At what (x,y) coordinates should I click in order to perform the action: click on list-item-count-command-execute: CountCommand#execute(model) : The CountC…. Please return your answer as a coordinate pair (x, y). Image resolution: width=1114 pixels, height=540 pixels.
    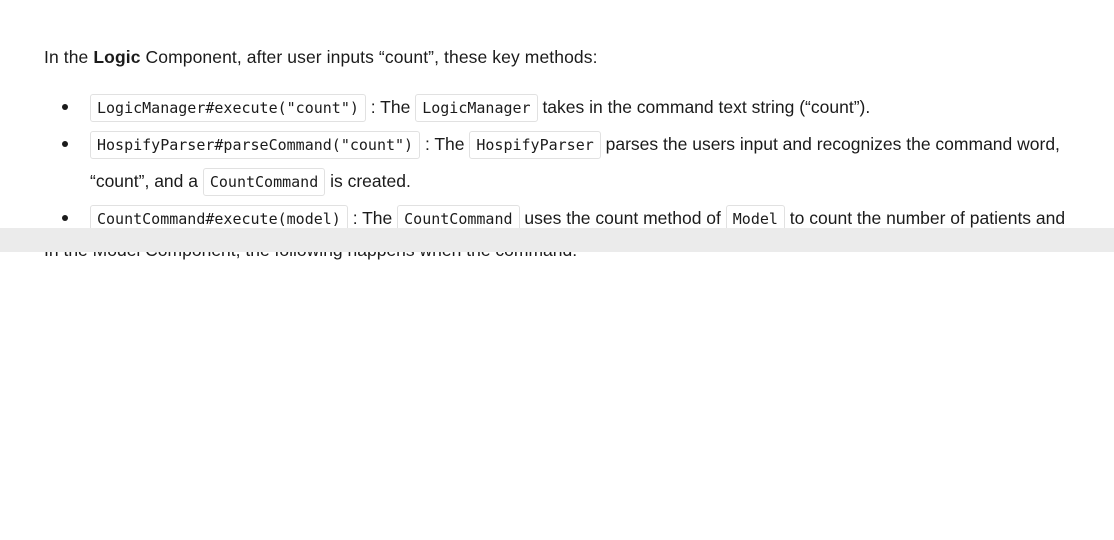
    Looking at the image, I should click on (557, 214).